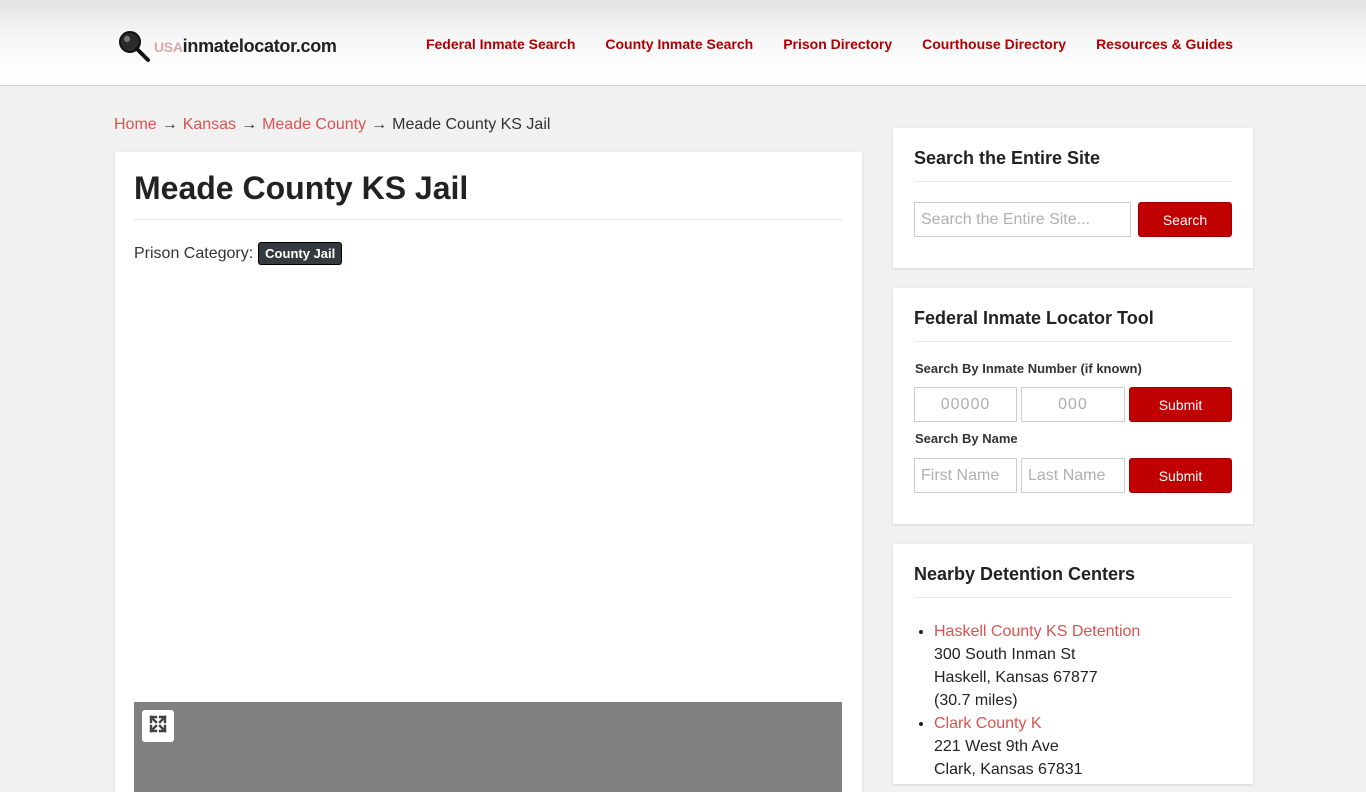  Describe the element at coordinates (976, 700) in the screenshot. I see `nearby-center-distance: (30.7 miles)` at that location.